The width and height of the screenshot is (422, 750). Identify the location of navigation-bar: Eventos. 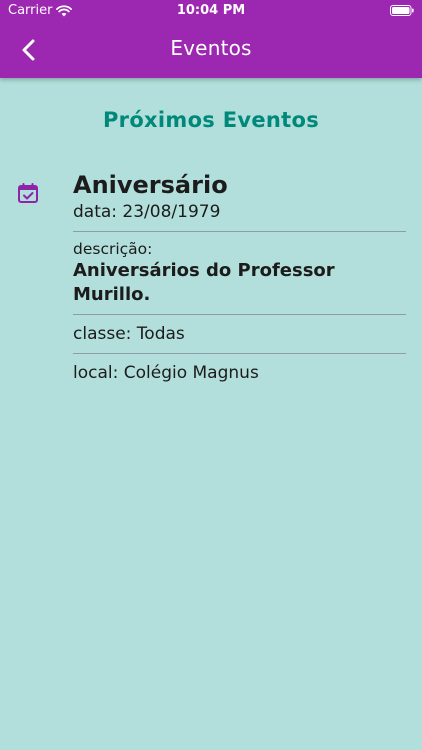
(211, 50).